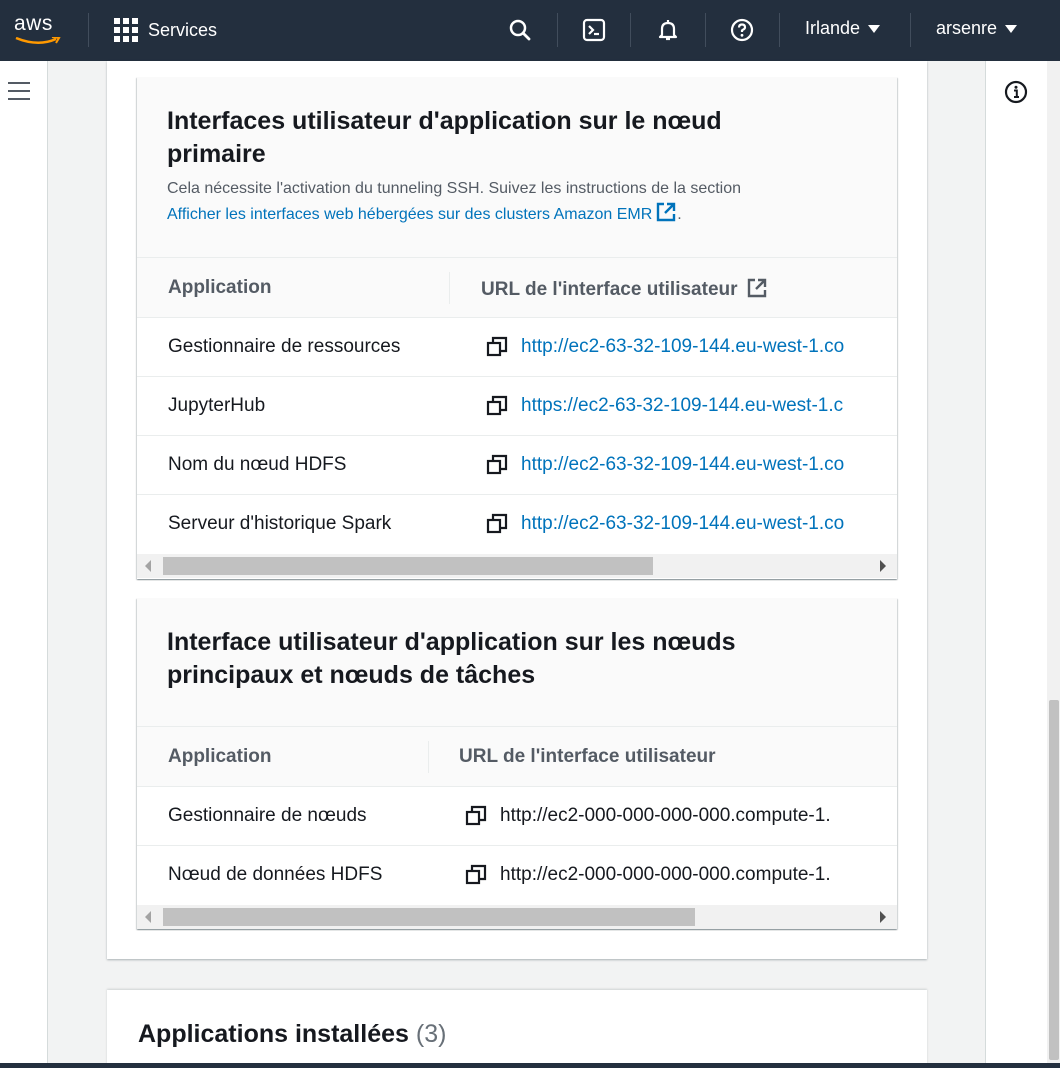 Image resolution: width=1060 pixels, height=1068 pixels. What do you see at coordinates (257, 464) in the screenshot?
I see `application-name: Nom du nœud HDFS` at bounding box center [257, 464].